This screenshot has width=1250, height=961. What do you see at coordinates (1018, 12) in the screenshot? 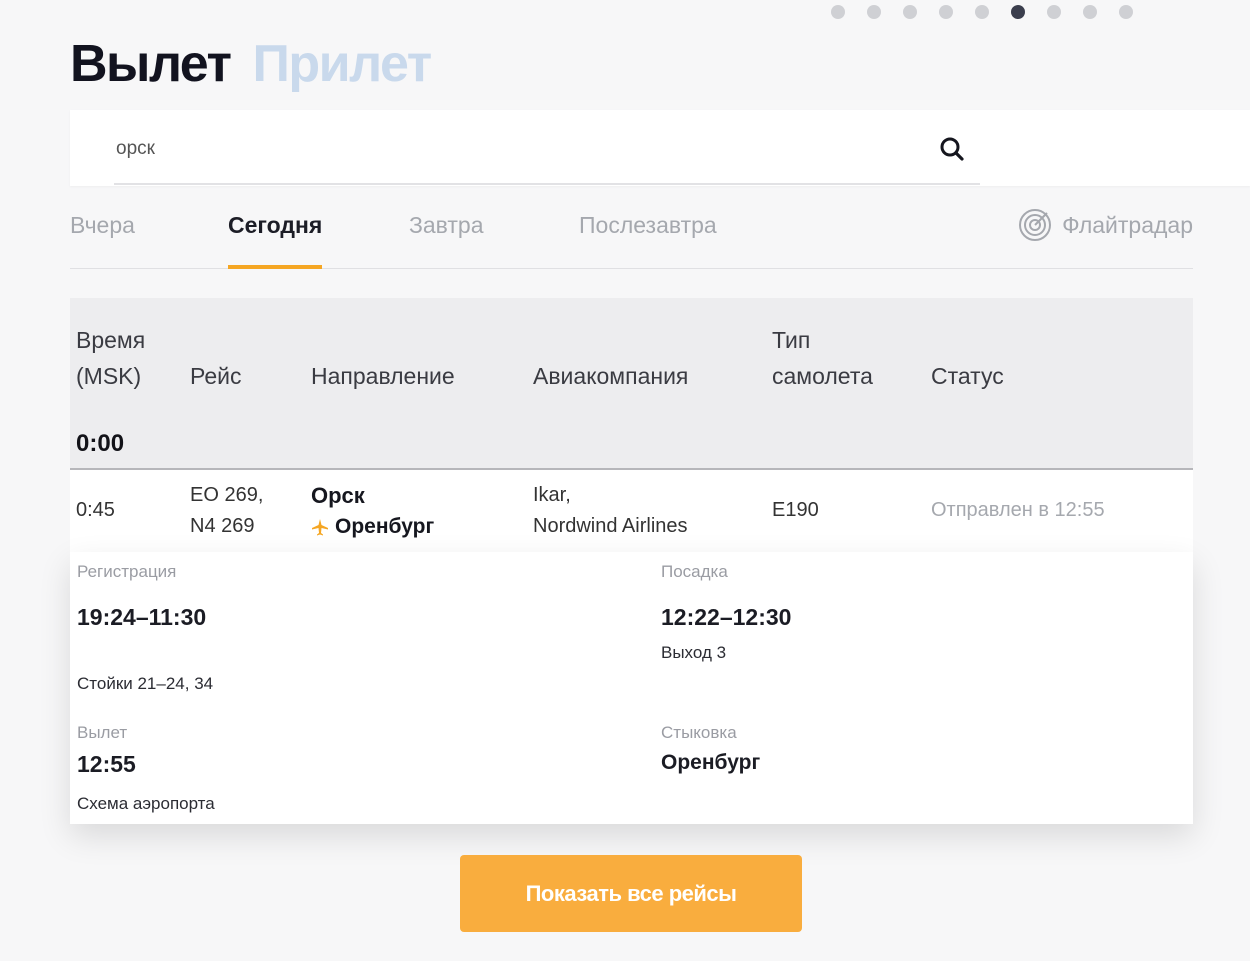
I see `pager-dot-active` at bounding box center [1018, 12].